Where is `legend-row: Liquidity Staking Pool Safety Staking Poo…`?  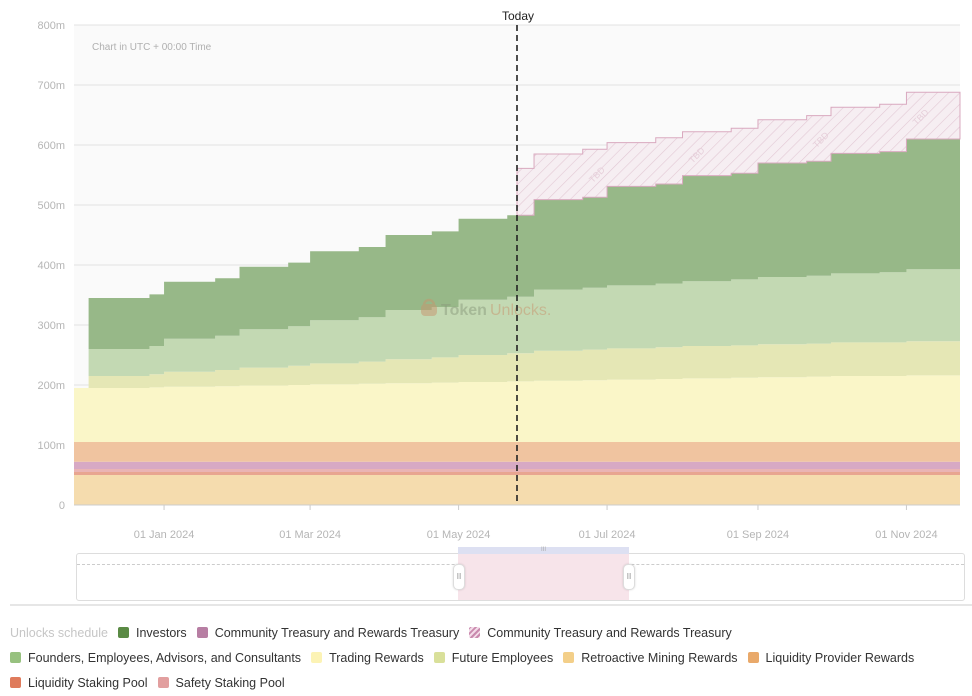
legend-row: Liquidity Staking Pool Safety Staking Poo… is located at coordinates (491, 682).